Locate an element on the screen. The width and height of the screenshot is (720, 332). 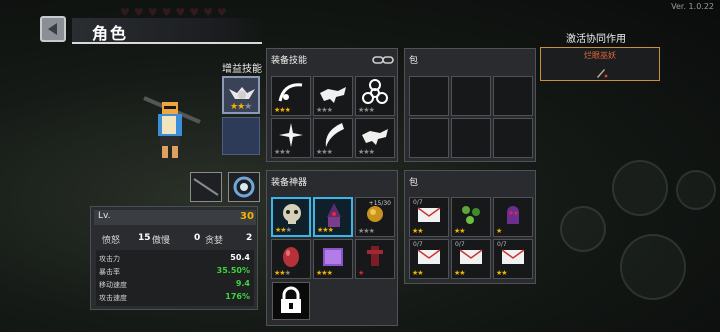
skill-stars: ★★★ is located at coordinates (241, 107).